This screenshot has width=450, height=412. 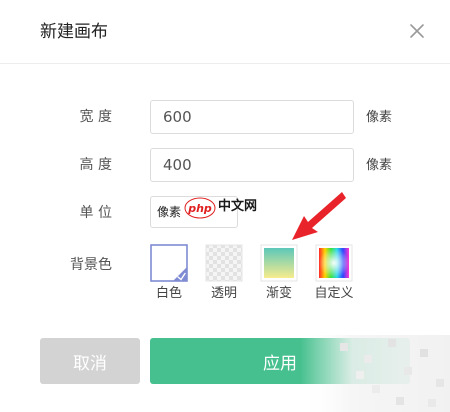 I want to click on watermark-text: 中文网, so click(x=238, y=206).